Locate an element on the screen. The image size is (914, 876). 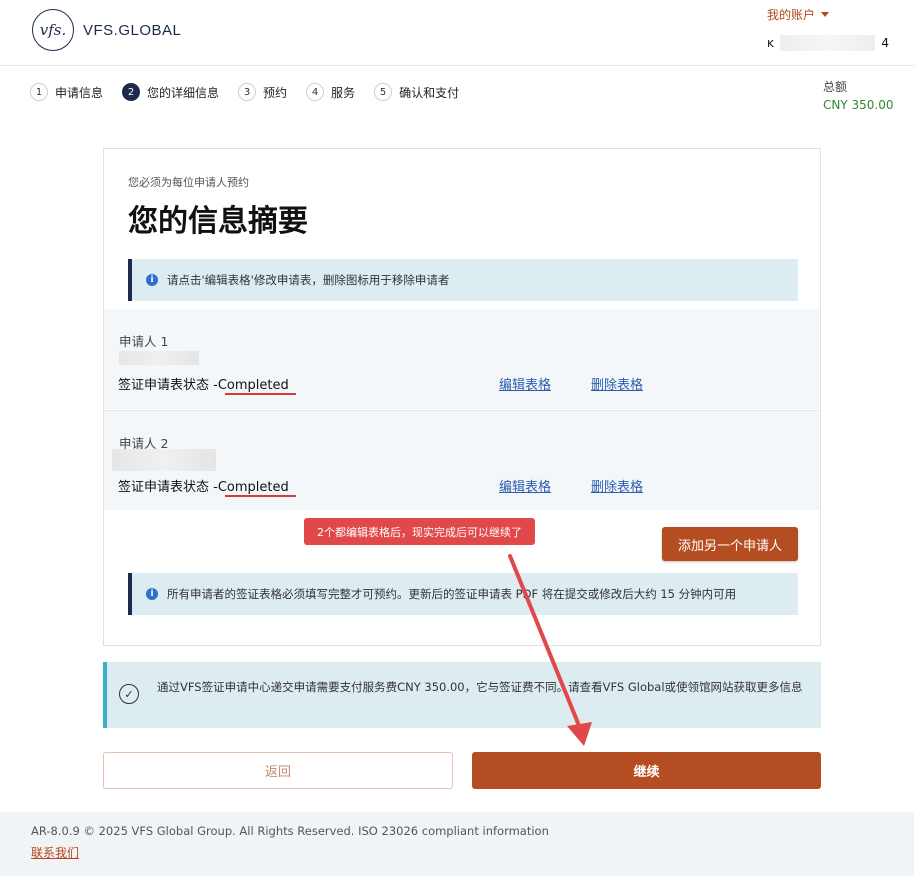
applicant-row: 申请人 1 签证申请表状态 -Completed 编辑表格 删除表格 is located at coordinates (462, 359).